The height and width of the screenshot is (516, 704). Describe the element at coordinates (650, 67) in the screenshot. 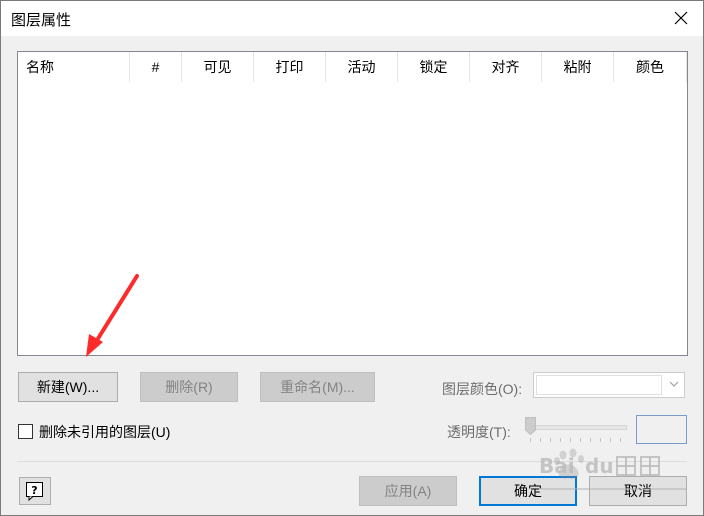

I see `column-header-color: 颜色` at that location.